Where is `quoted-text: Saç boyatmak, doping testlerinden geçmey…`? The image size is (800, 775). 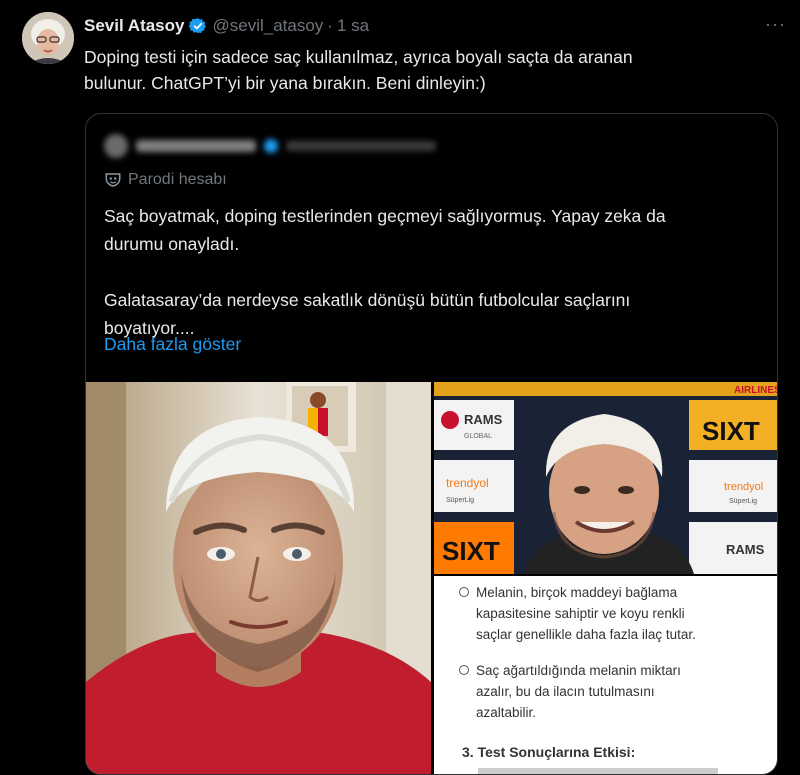
quoted-text: Saç boyatmak, doping testlerinden geçmey… is located at coordinates (434, 272).